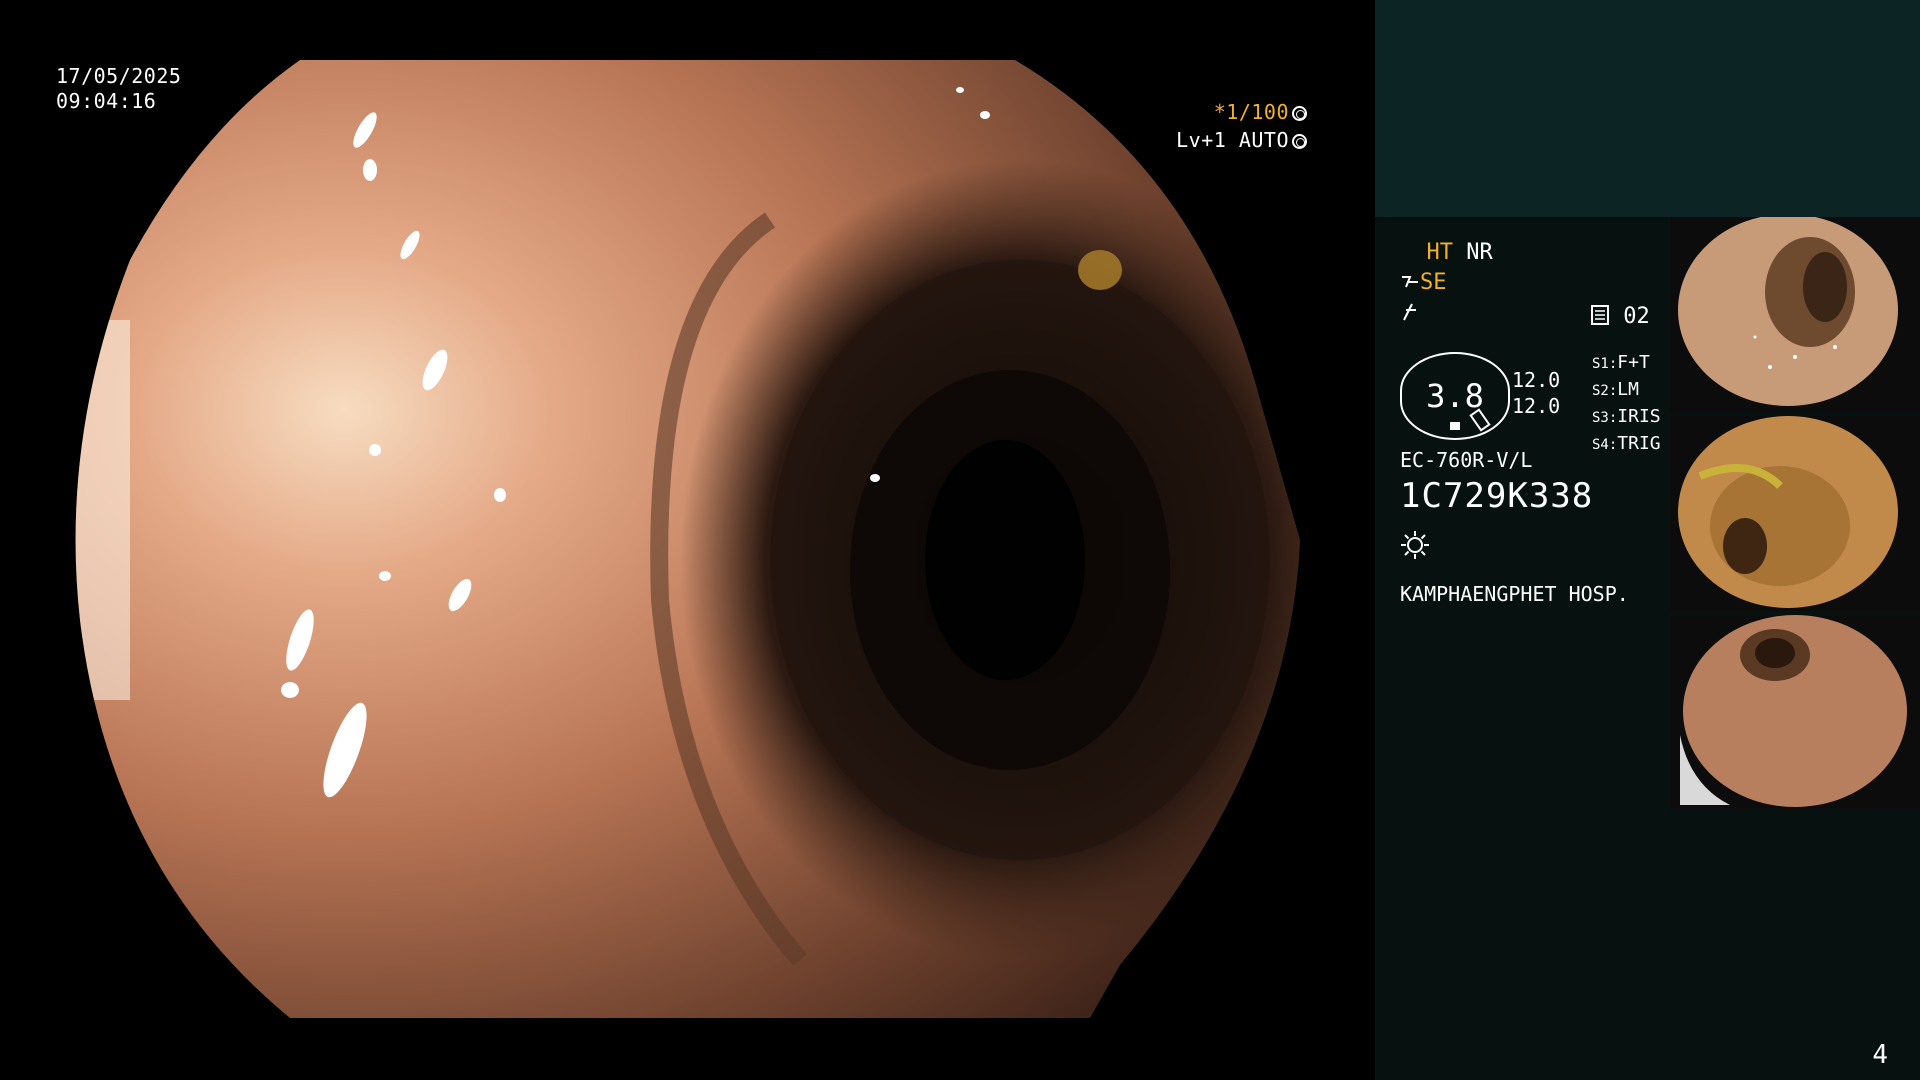  I want to click on scope-model: EC-760R-V/L, so click(1466, 460).